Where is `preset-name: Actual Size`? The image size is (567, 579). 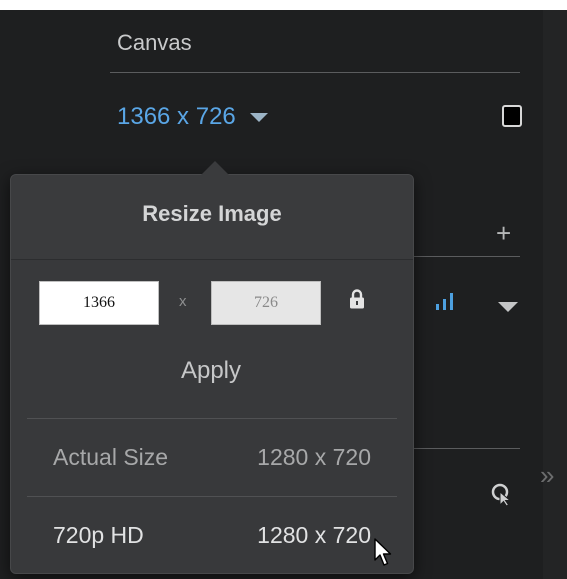
preset-name: Actual Size is located at coordinates (111, 457).